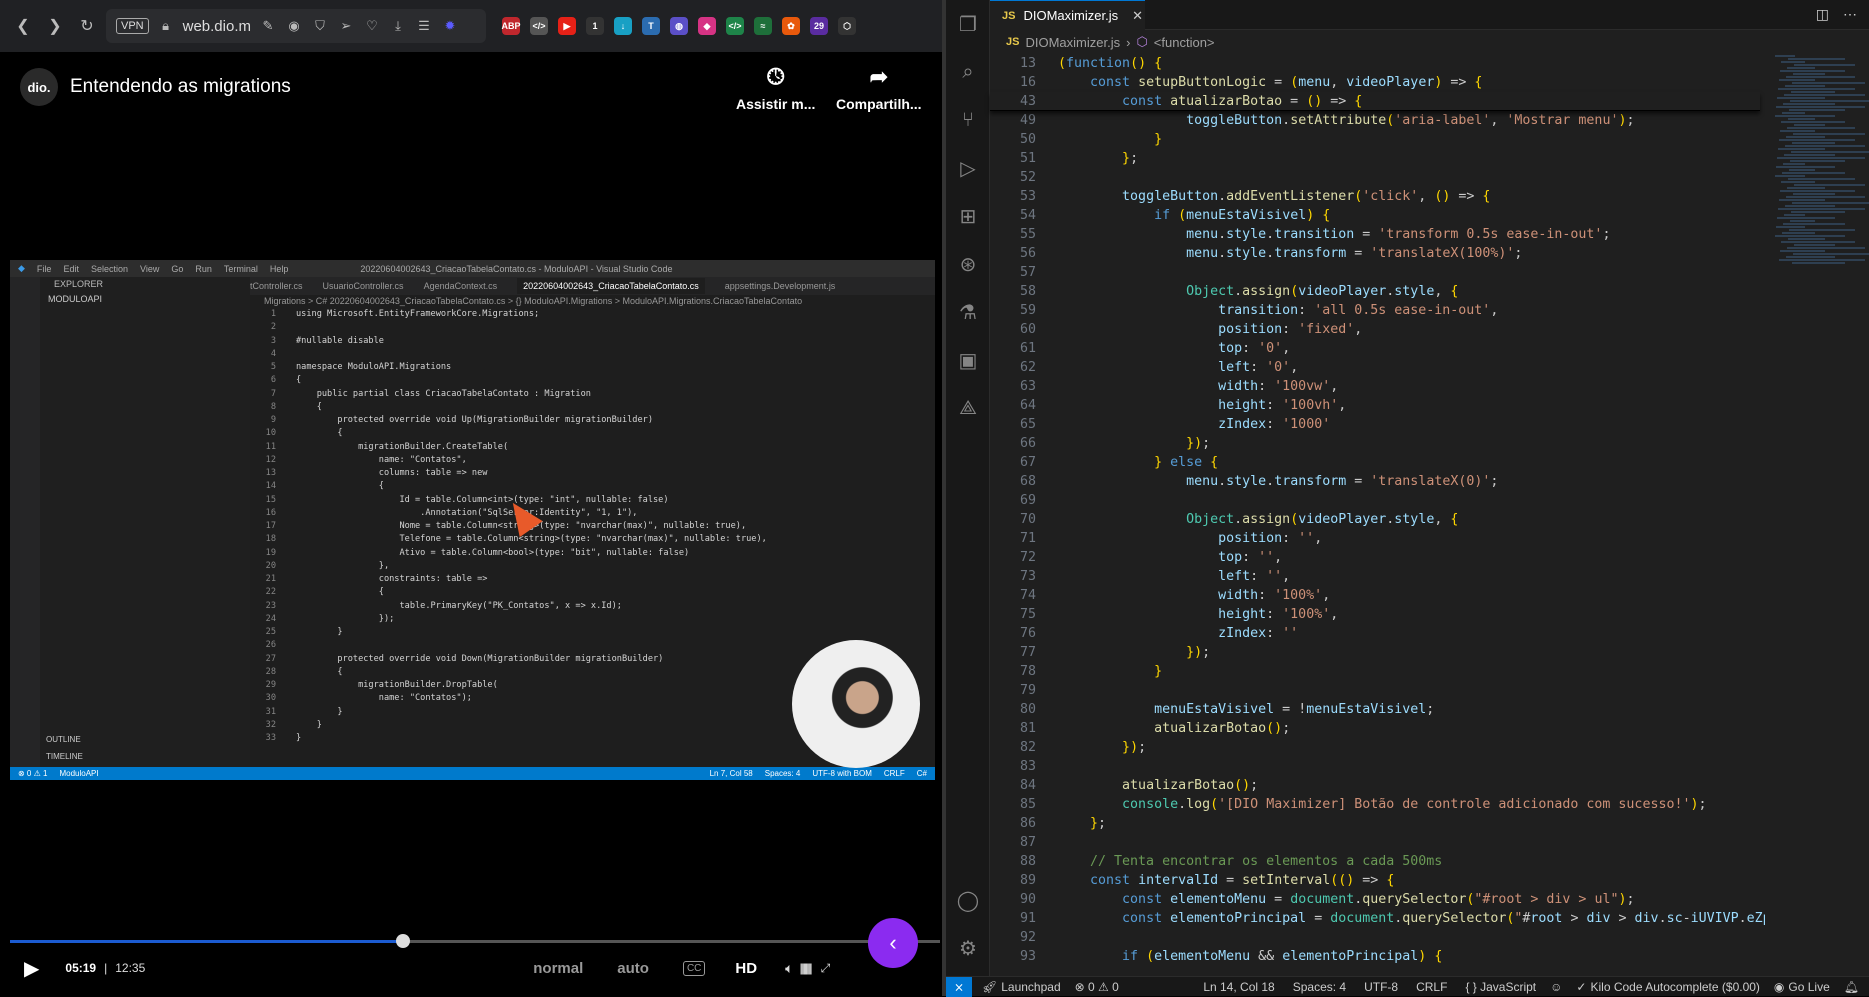  What do you see at coordinates (1388, 63) in the screenshot?
I see `code-line: 13 (function() {` at bounding box center [1388, 63].